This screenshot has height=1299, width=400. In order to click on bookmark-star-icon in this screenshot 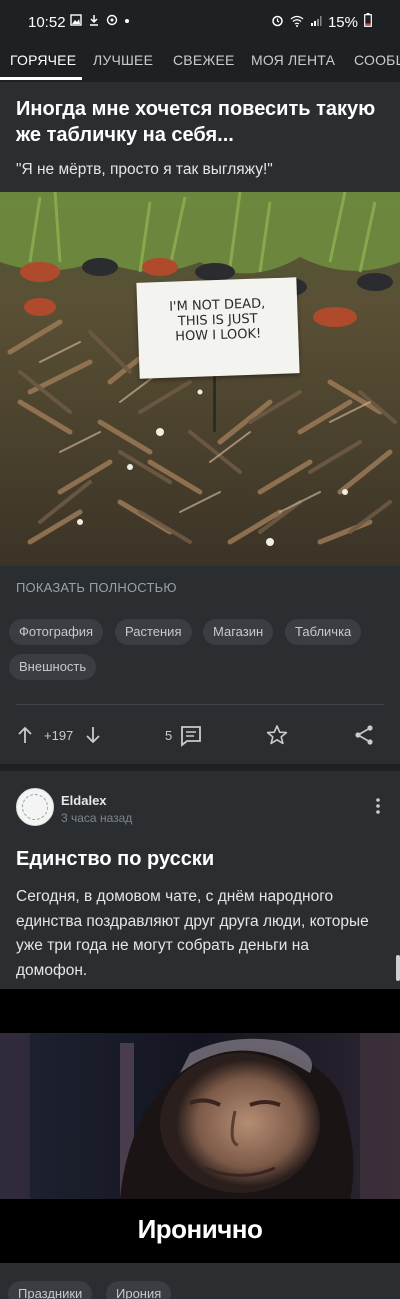, I will do `click(277, 737)`.